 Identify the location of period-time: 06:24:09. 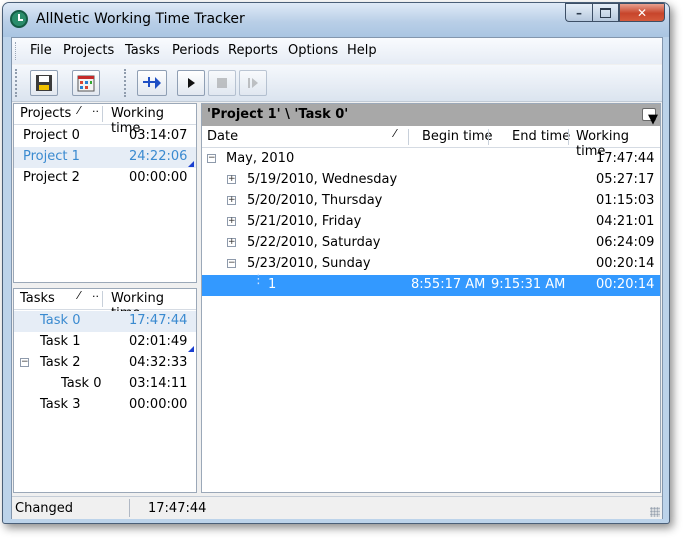
(625, 242).